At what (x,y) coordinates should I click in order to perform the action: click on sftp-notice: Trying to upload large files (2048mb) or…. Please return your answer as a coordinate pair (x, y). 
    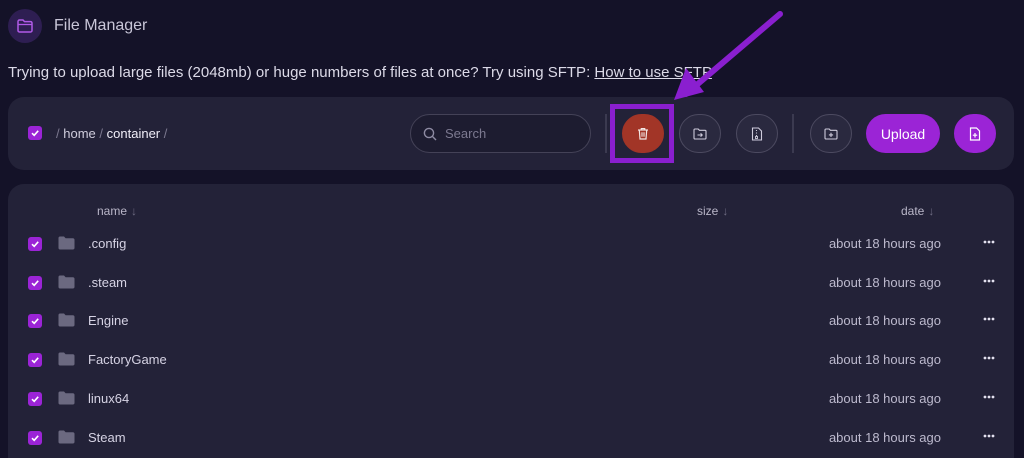
    Looking at the image, I should click on (360, 72).